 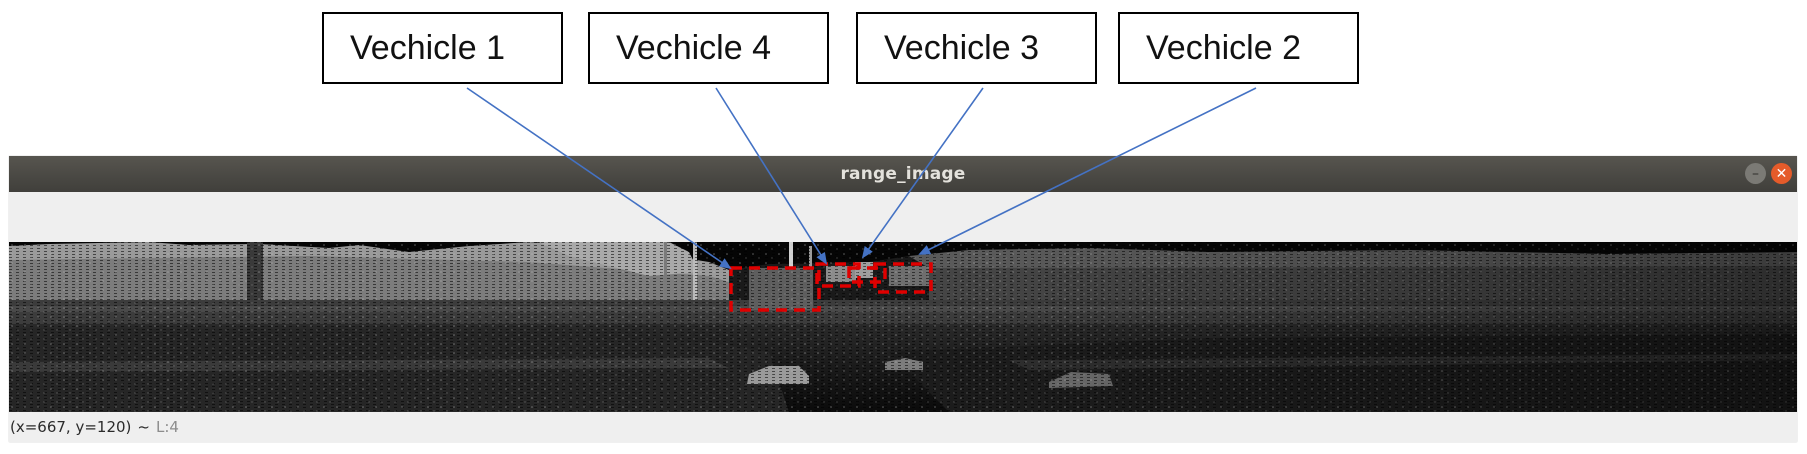 I want to click on minimize-icon: –, so click(x=1755, y=173).